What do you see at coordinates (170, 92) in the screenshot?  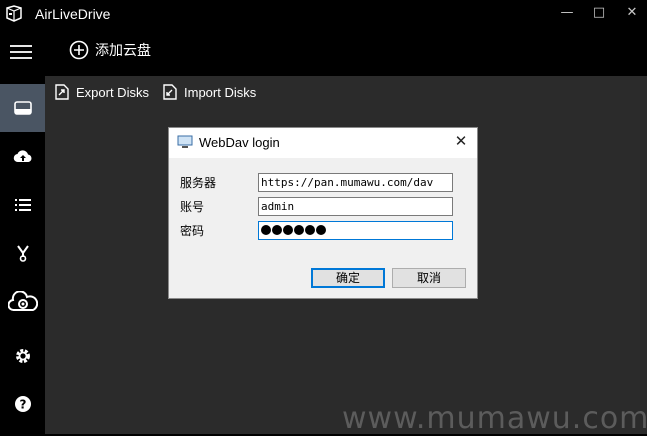 I see `import-file-icon` at bounding box center [170, 92].